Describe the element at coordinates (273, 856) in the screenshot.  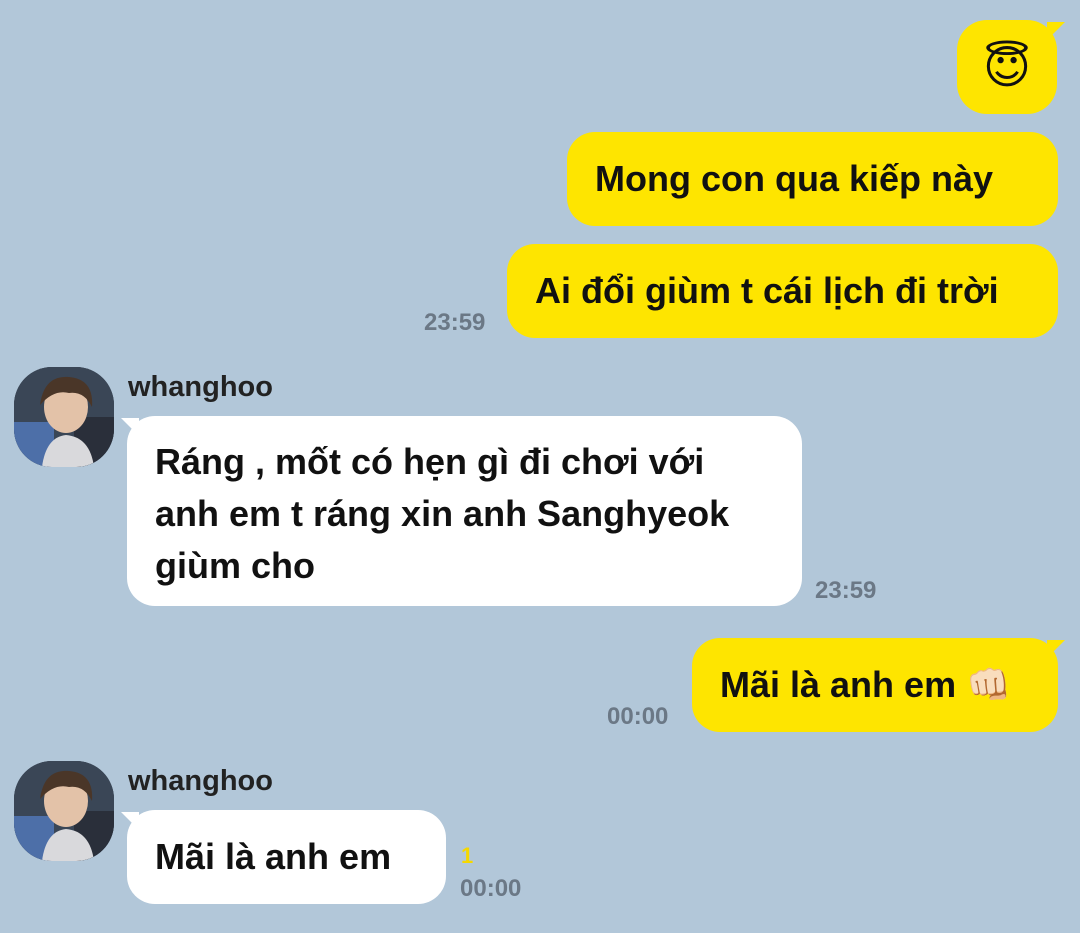
I see `message-text: Mãi là anh em` at that location.